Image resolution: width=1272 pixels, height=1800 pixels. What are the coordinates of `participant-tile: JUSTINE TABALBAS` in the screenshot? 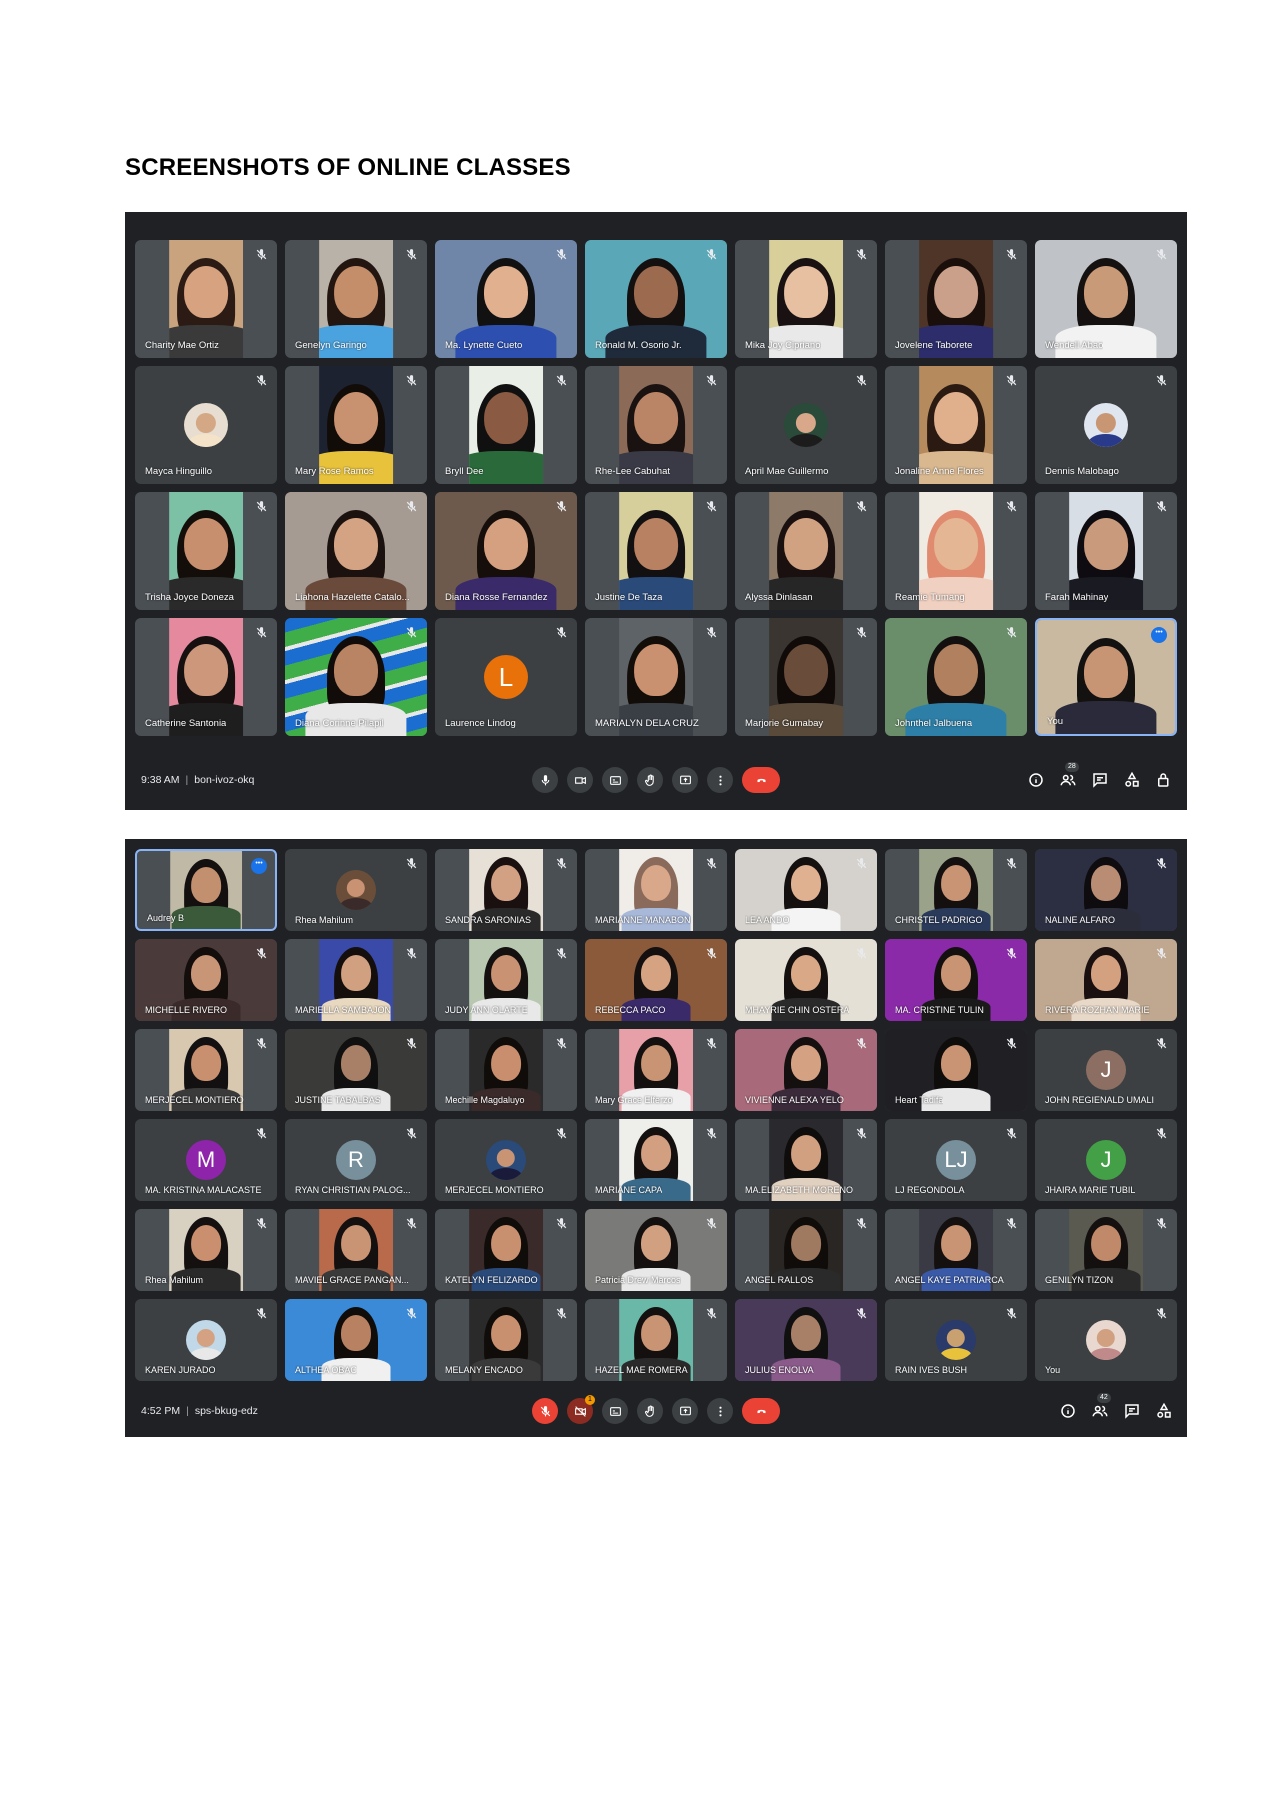 It's located at (356, 1070).